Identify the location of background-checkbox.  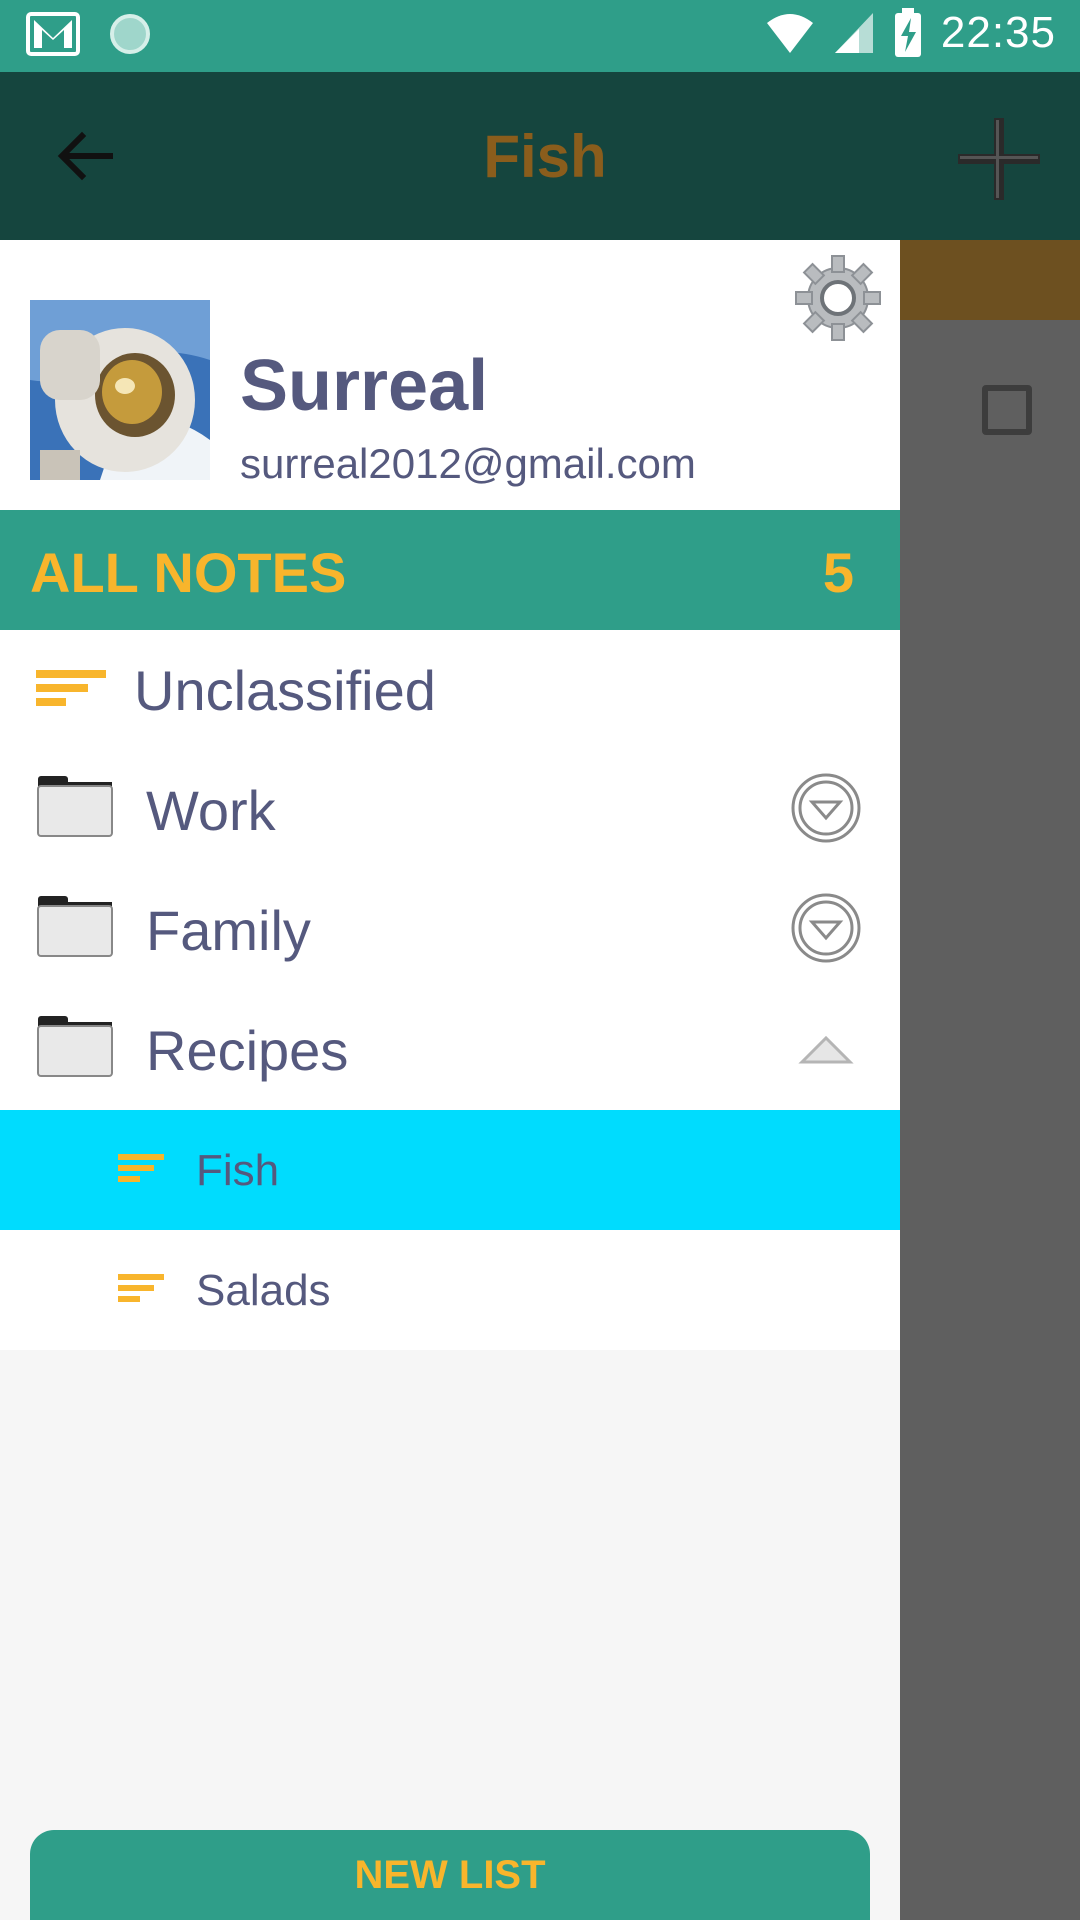
(1007, 410).